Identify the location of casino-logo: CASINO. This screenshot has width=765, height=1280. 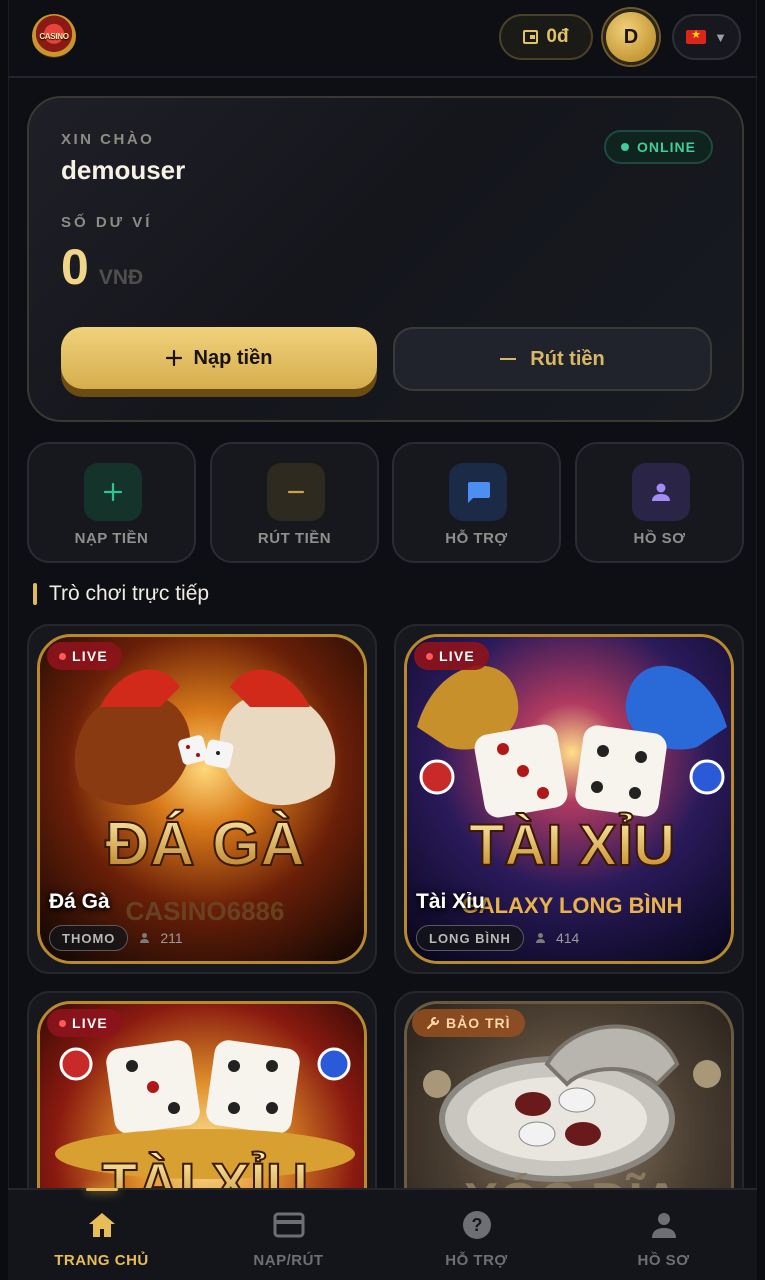
(54, 36).